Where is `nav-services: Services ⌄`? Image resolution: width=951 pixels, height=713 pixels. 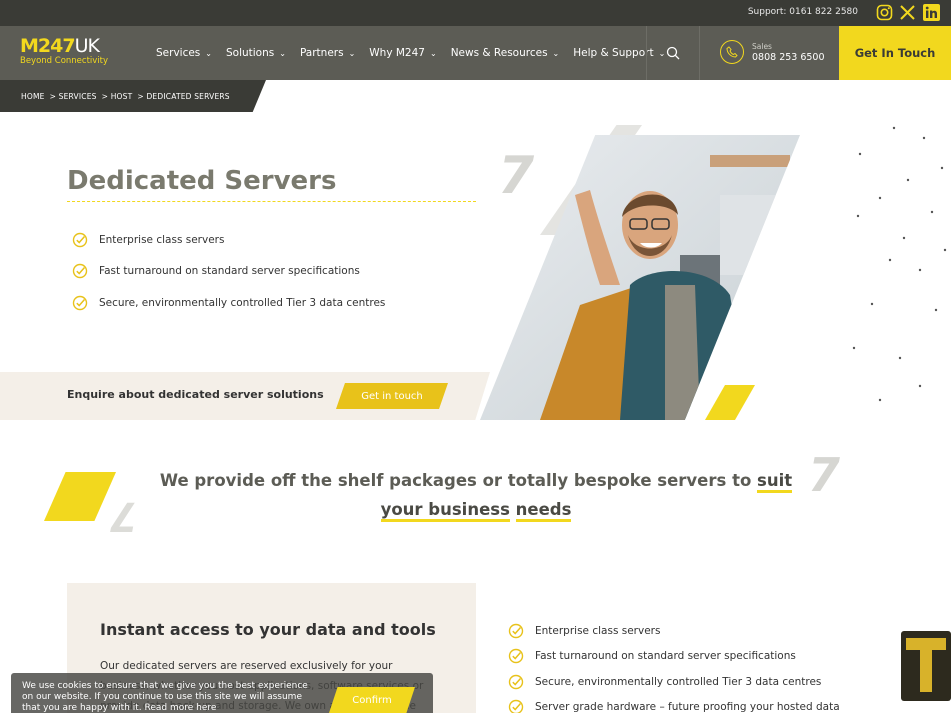 nav-services: Services ⌄ is located at coordinates (184, 53).